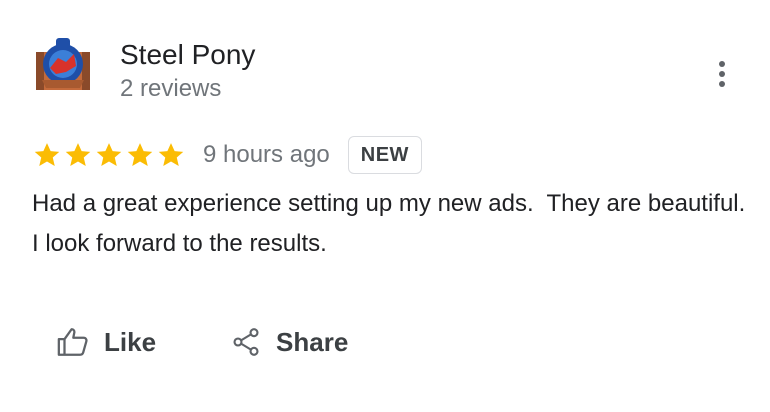 Image resolution: width=770 pixels, height=412 pixels. Describe the element at coordinates (130, 341) in the screenshot. I see `like-label: Like` at that location.